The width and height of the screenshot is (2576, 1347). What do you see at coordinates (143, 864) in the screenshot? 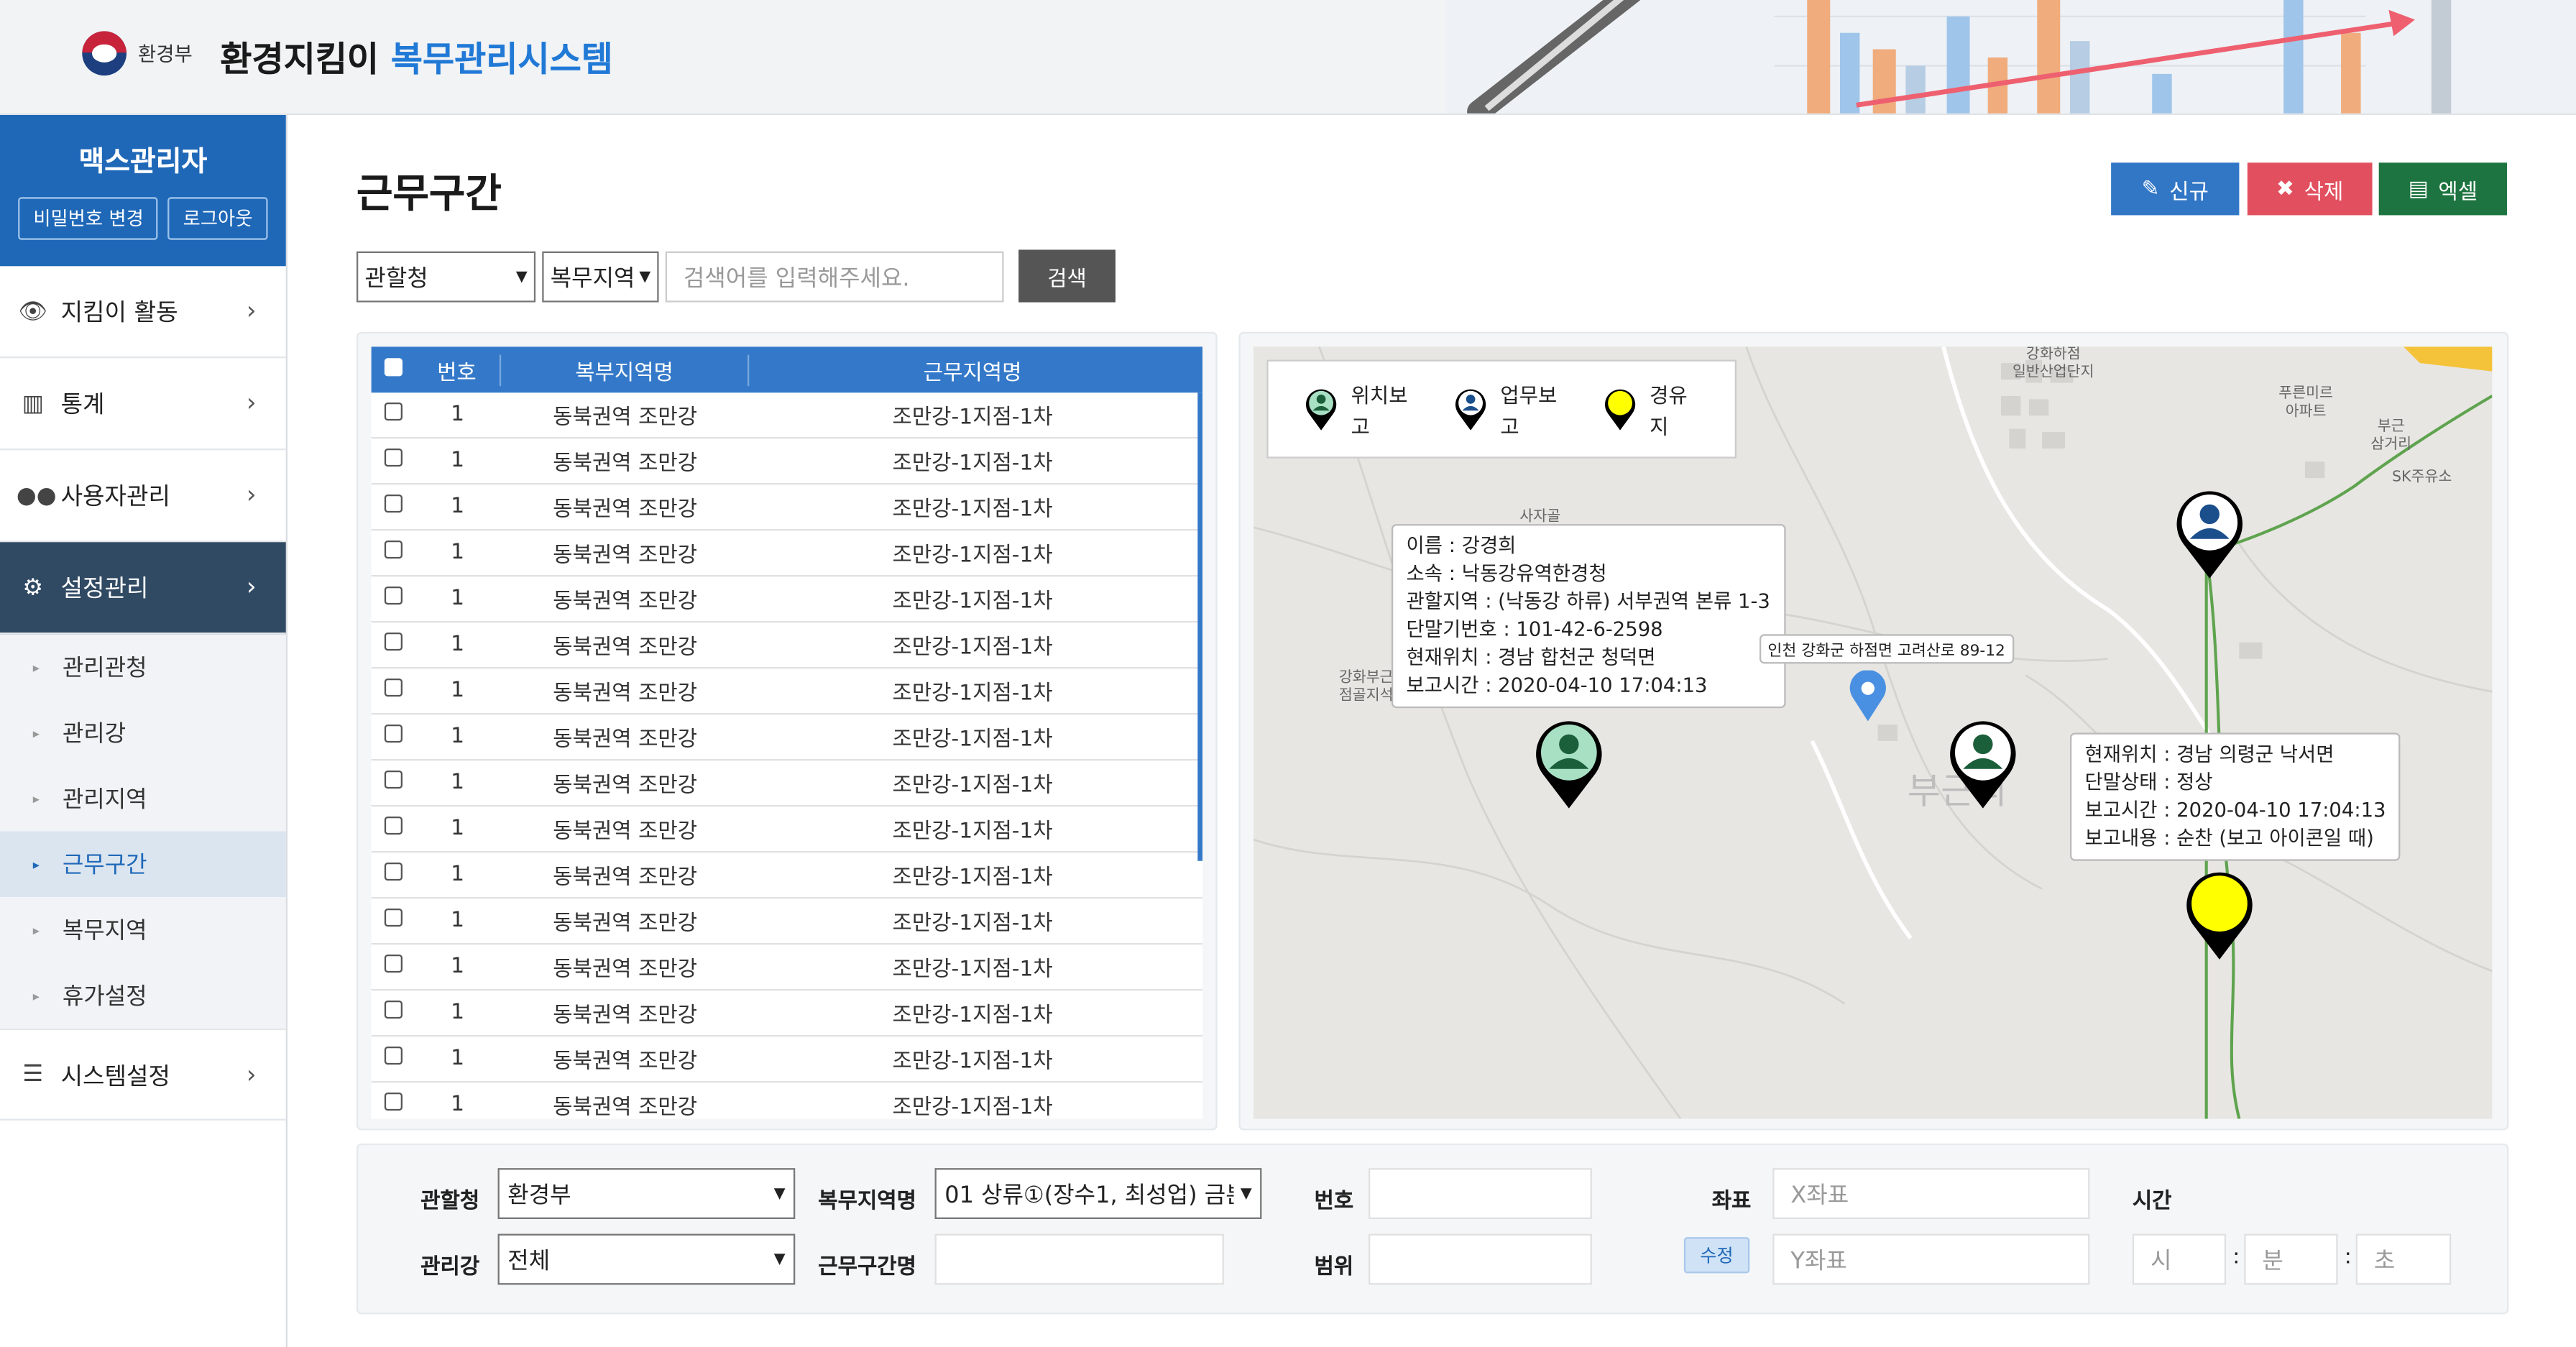
I see `submenu-item-work-section: ▸ 근무구간` at bounding box center [143, 864].